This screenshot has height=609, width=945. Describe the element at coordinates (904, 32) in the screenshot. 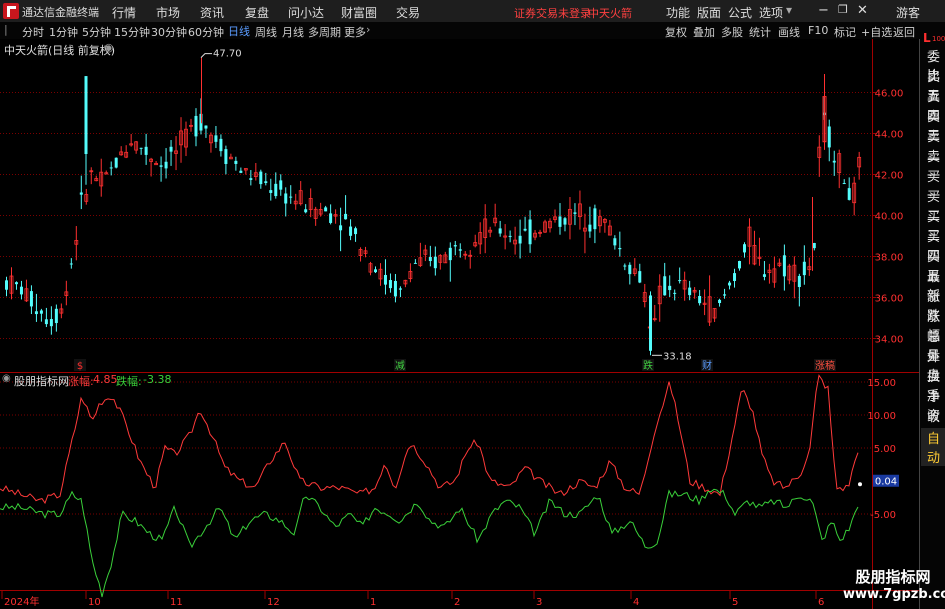

I see `btn-back: 返回` at that location.